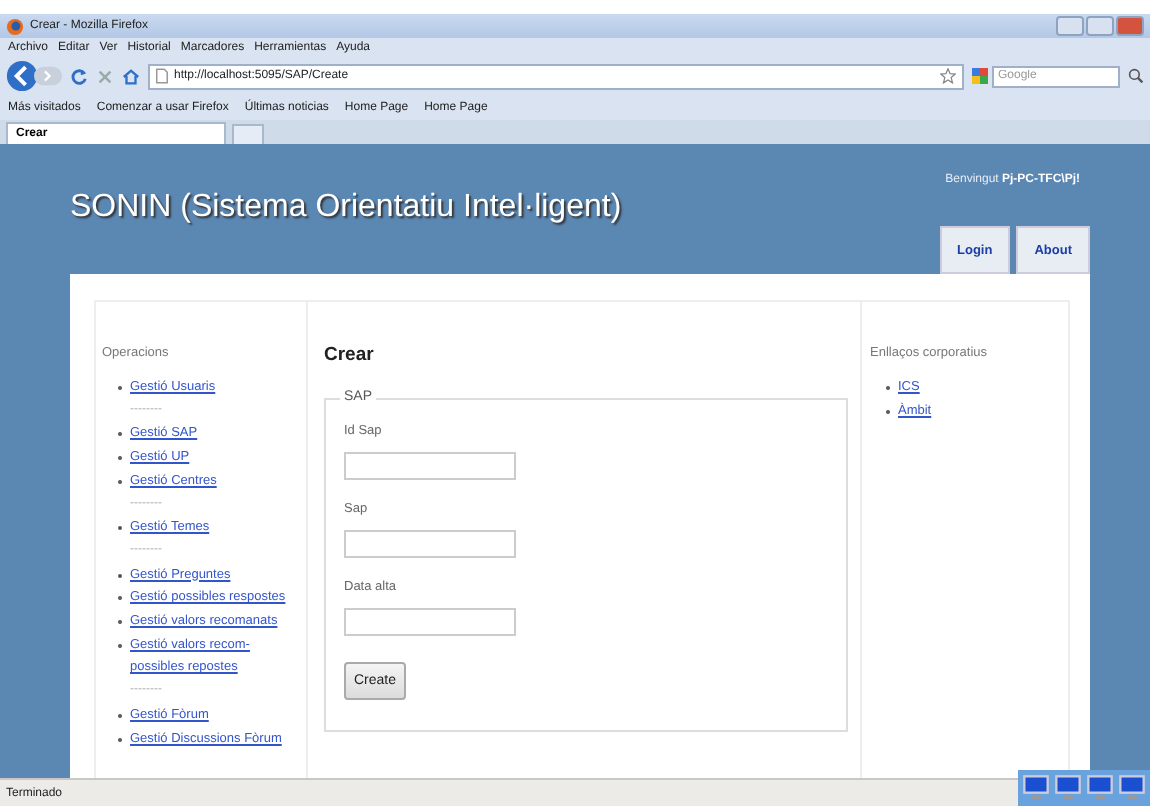 Image resolution: width=1150 pixels, height=806 pixels. What do you see at coordinates (1100, 26) in the screenshot?
I see `maximize-button` at bounding box center [1100, 26].